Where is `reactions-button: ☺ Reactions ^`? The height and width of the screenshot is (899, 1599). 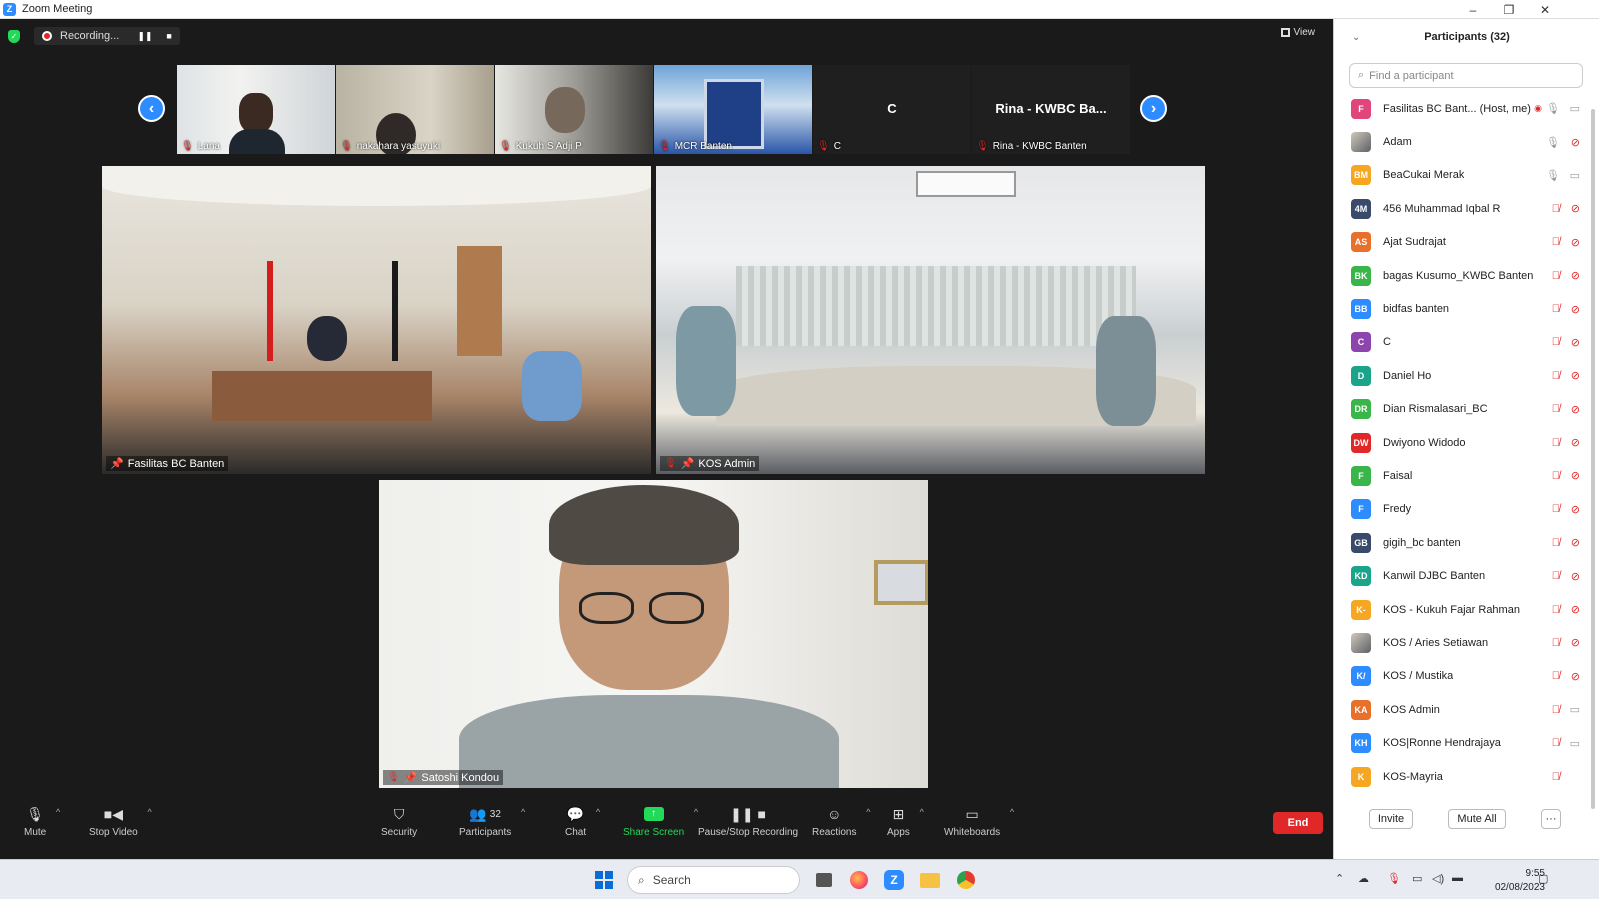 reactions-button: ☺ Reactions ^ is located at coordinates (841, 821).